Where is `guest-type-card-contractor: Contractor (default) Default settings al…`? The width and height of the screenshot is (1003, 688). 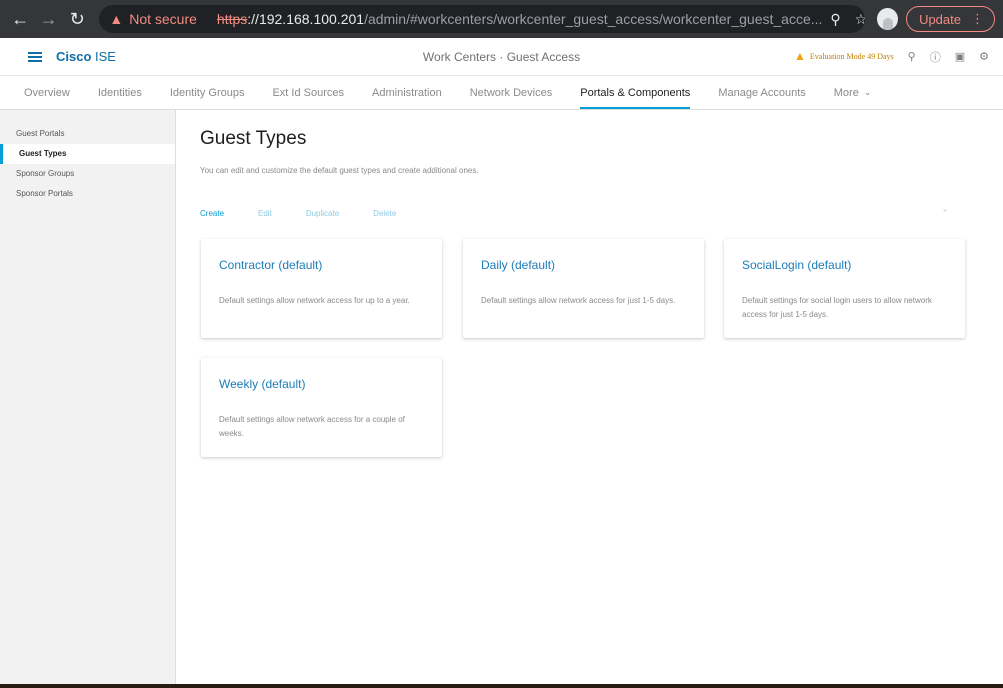 guest-type-card-contractor: Contractor (default) Default settings al… is located at coordinates (321, 288).